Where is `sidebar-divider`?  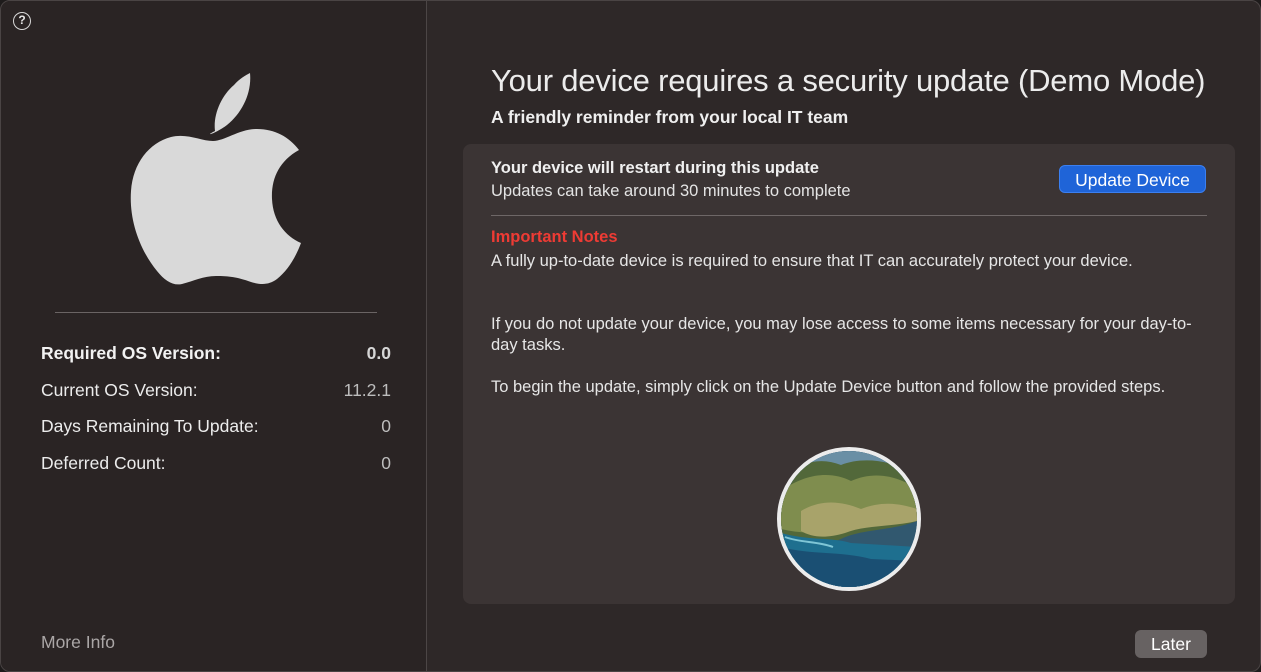
sidebar-divider is located at coordinates (216, 312).